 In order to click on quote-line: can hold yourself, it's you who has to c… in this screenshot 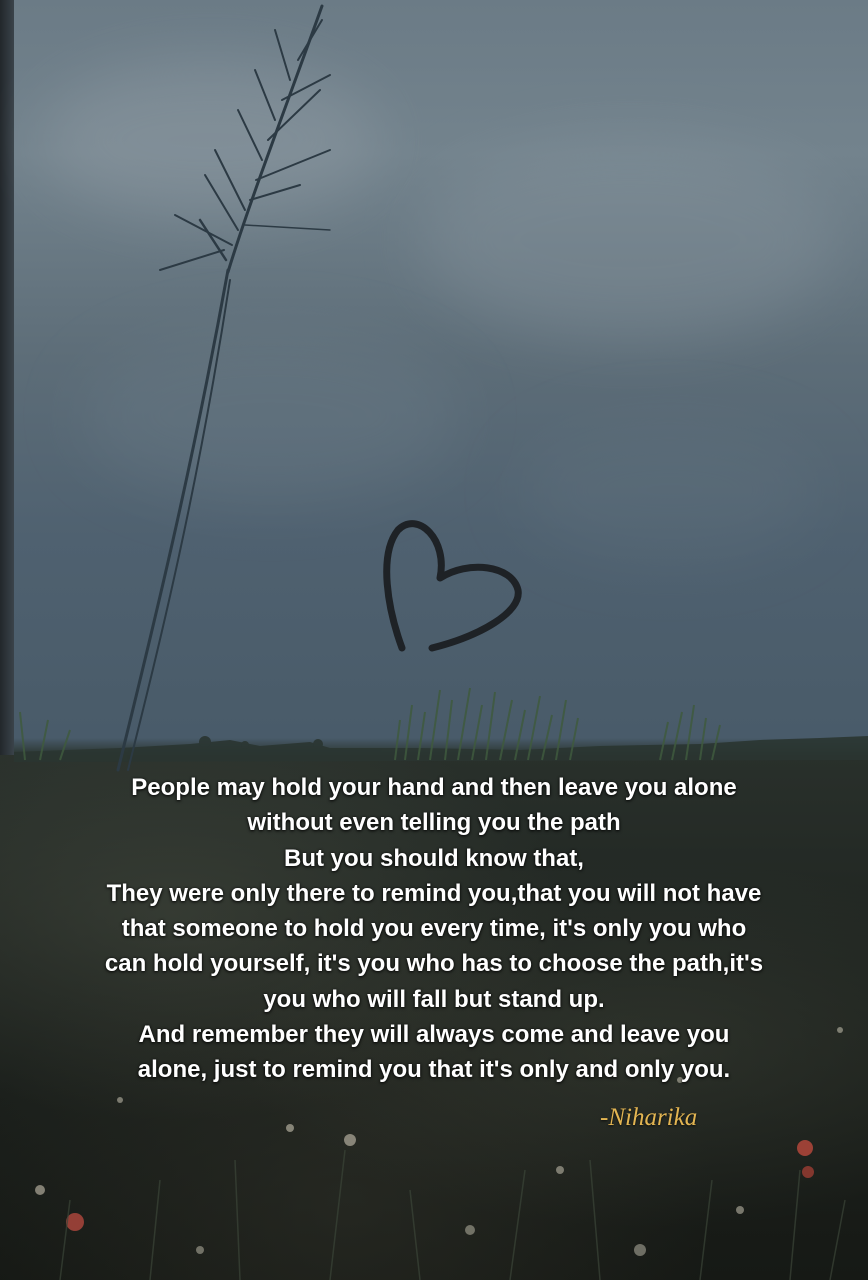, I will do `click(434, 964)`.